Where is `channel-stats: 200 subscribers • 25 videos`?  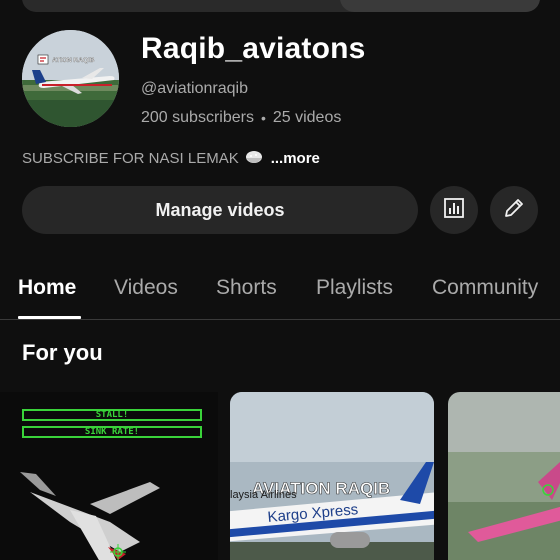
channel-stats: 200 subscribers • 25 videos is located at coordinates (241, 118).